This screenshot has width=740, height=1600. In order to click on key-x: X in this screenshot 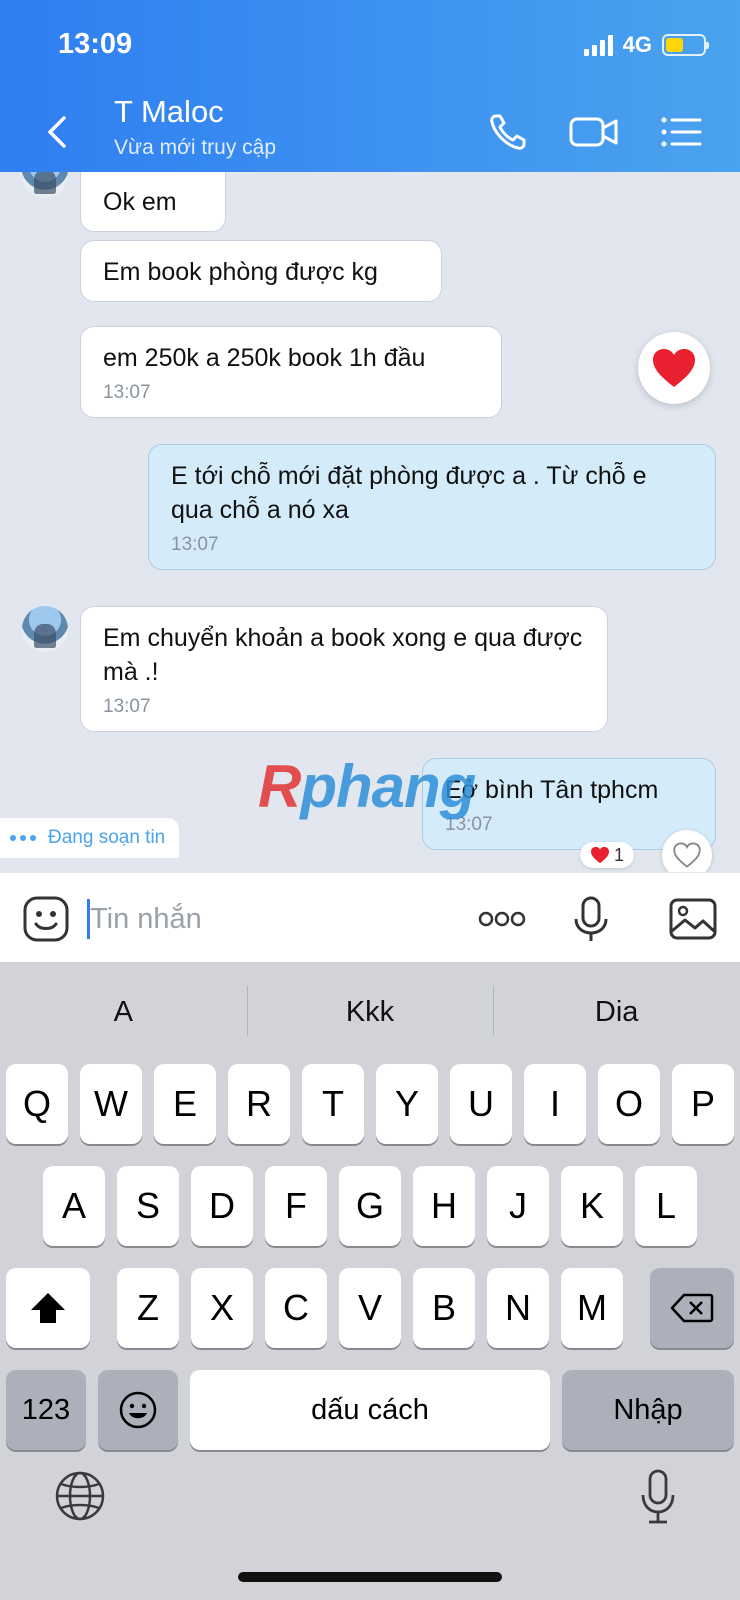, I will do `click(222, 1308)`.